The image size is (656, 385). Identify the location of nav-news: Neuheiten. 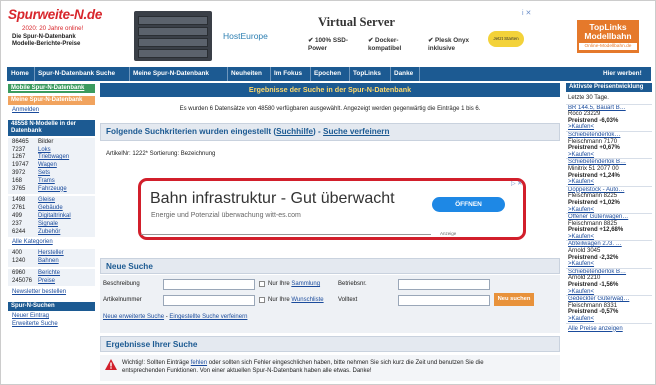
(246, 74).